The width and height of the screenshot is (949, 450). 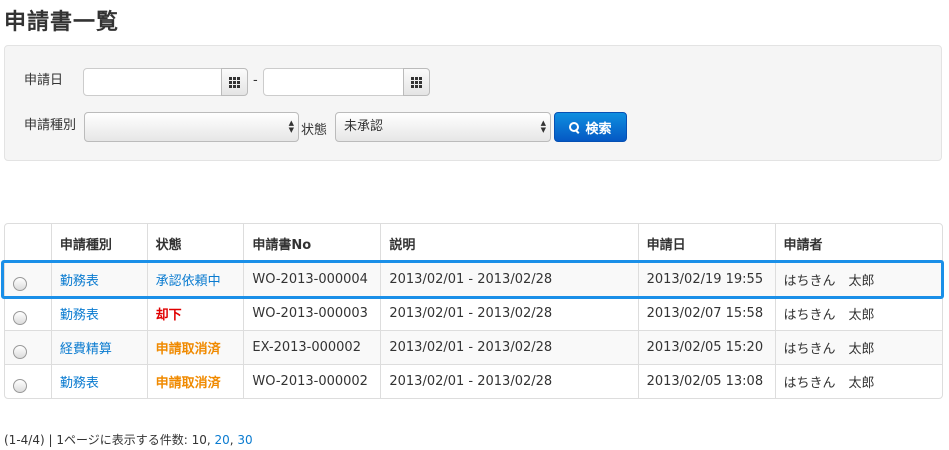 What do you see at coordinates (314, 130) in the screenshot?
I see `status-label: 状態` at bounding box center [314, 130].